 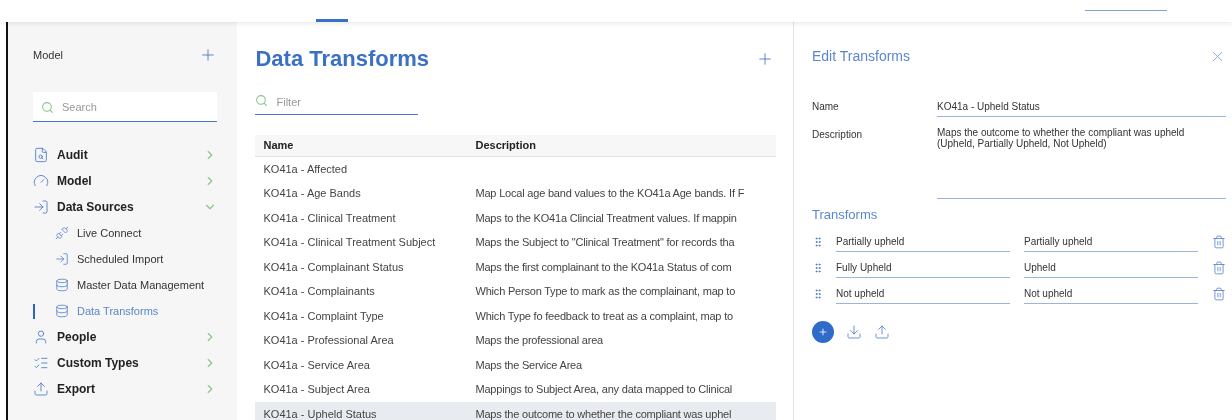 What do you see at coordinates (604, 242) in the screenshot?
I see `table-cell-text: Maps the Subject to "Clinical Treatment" for records tha` at bounding box center [604, 242].